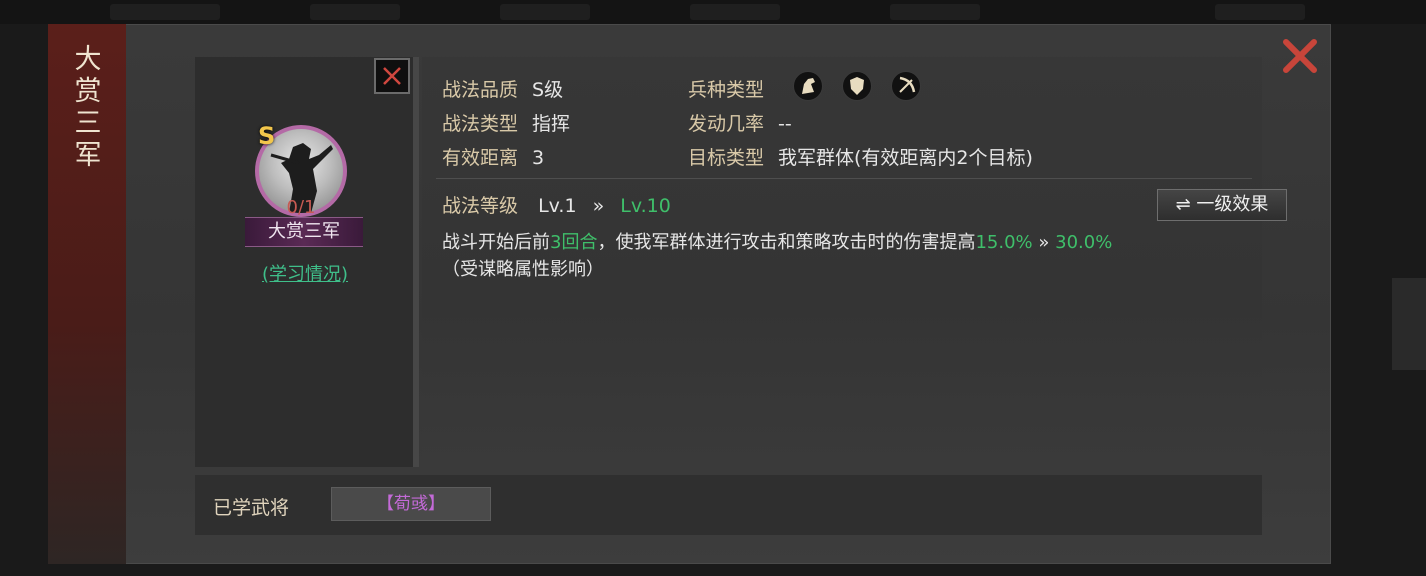 The image size is (1426, 576). I want to click on skill-level-row: 战法等级 Lv.1 » Lv.10, so click(556, 206).